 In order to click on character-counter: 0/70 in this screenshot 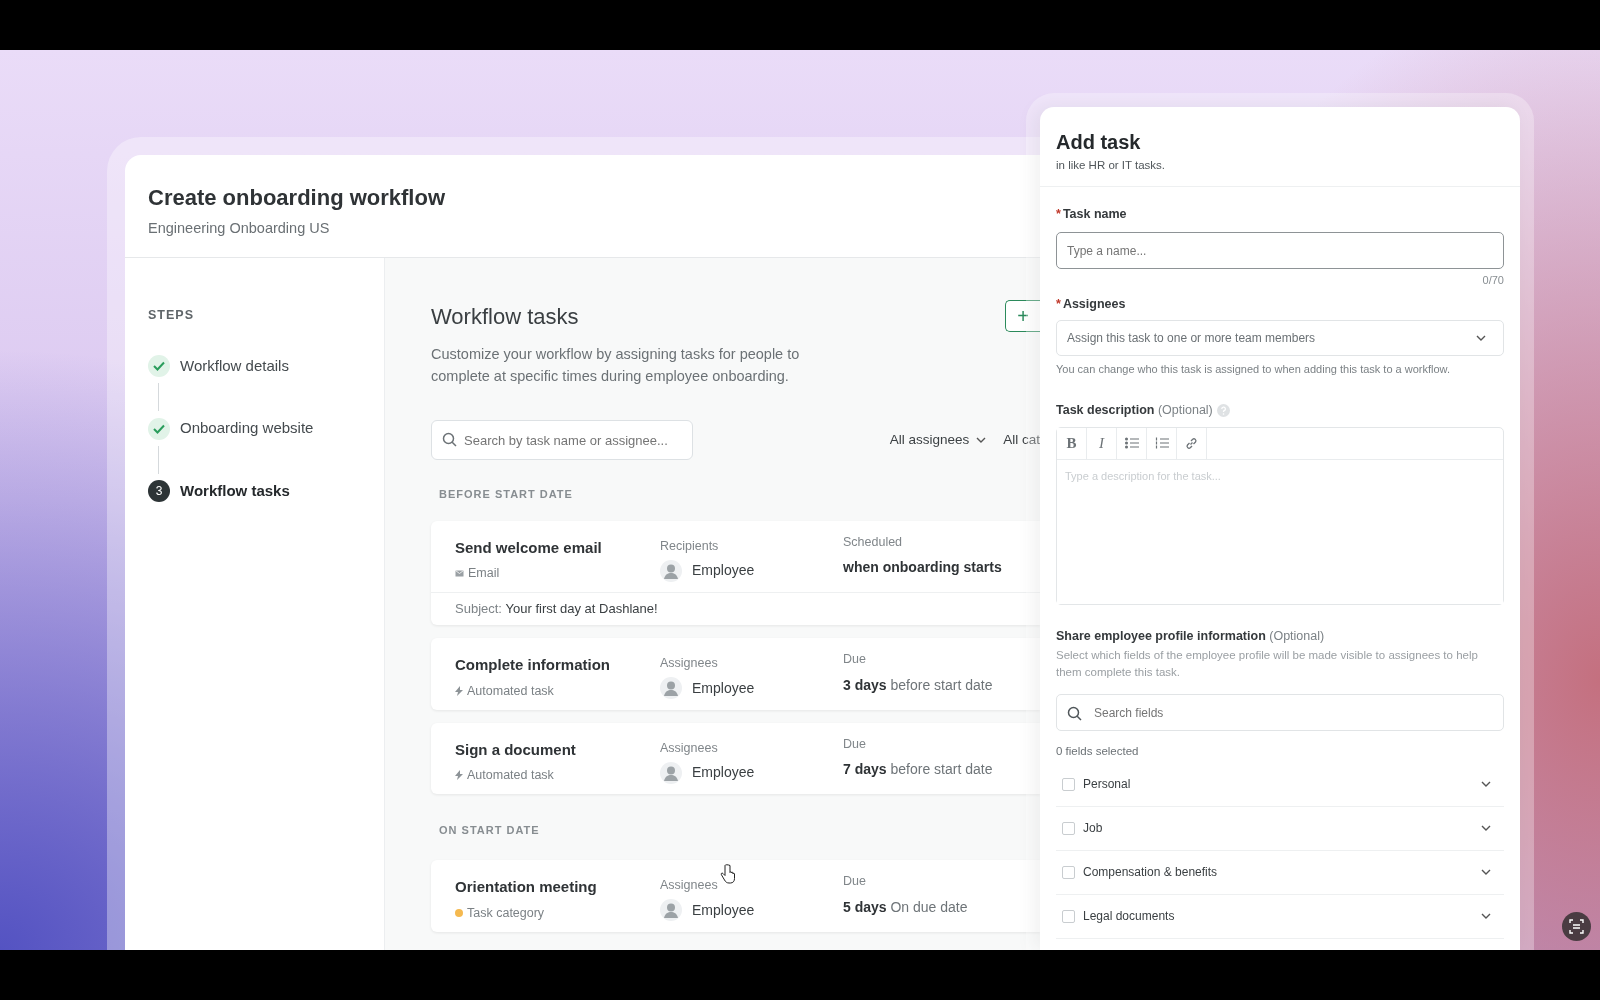, I will do `click(1492, 280)`.